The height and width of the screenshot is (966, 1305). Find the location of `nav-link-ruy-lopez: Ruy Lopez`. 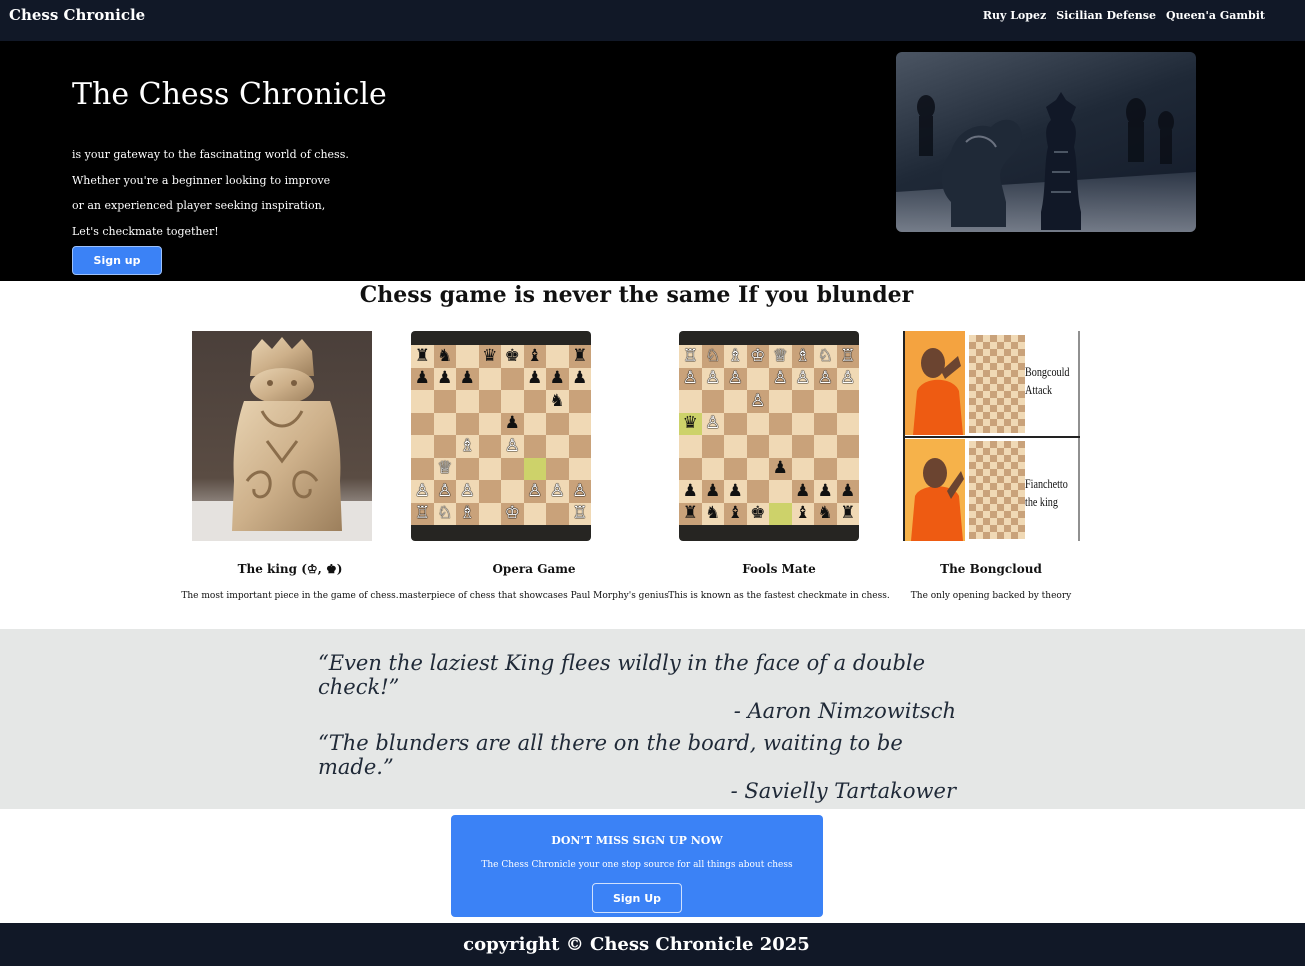

nav-link-ruy-lopez: Ruy Lopez is located at coordinates (1014, 15).